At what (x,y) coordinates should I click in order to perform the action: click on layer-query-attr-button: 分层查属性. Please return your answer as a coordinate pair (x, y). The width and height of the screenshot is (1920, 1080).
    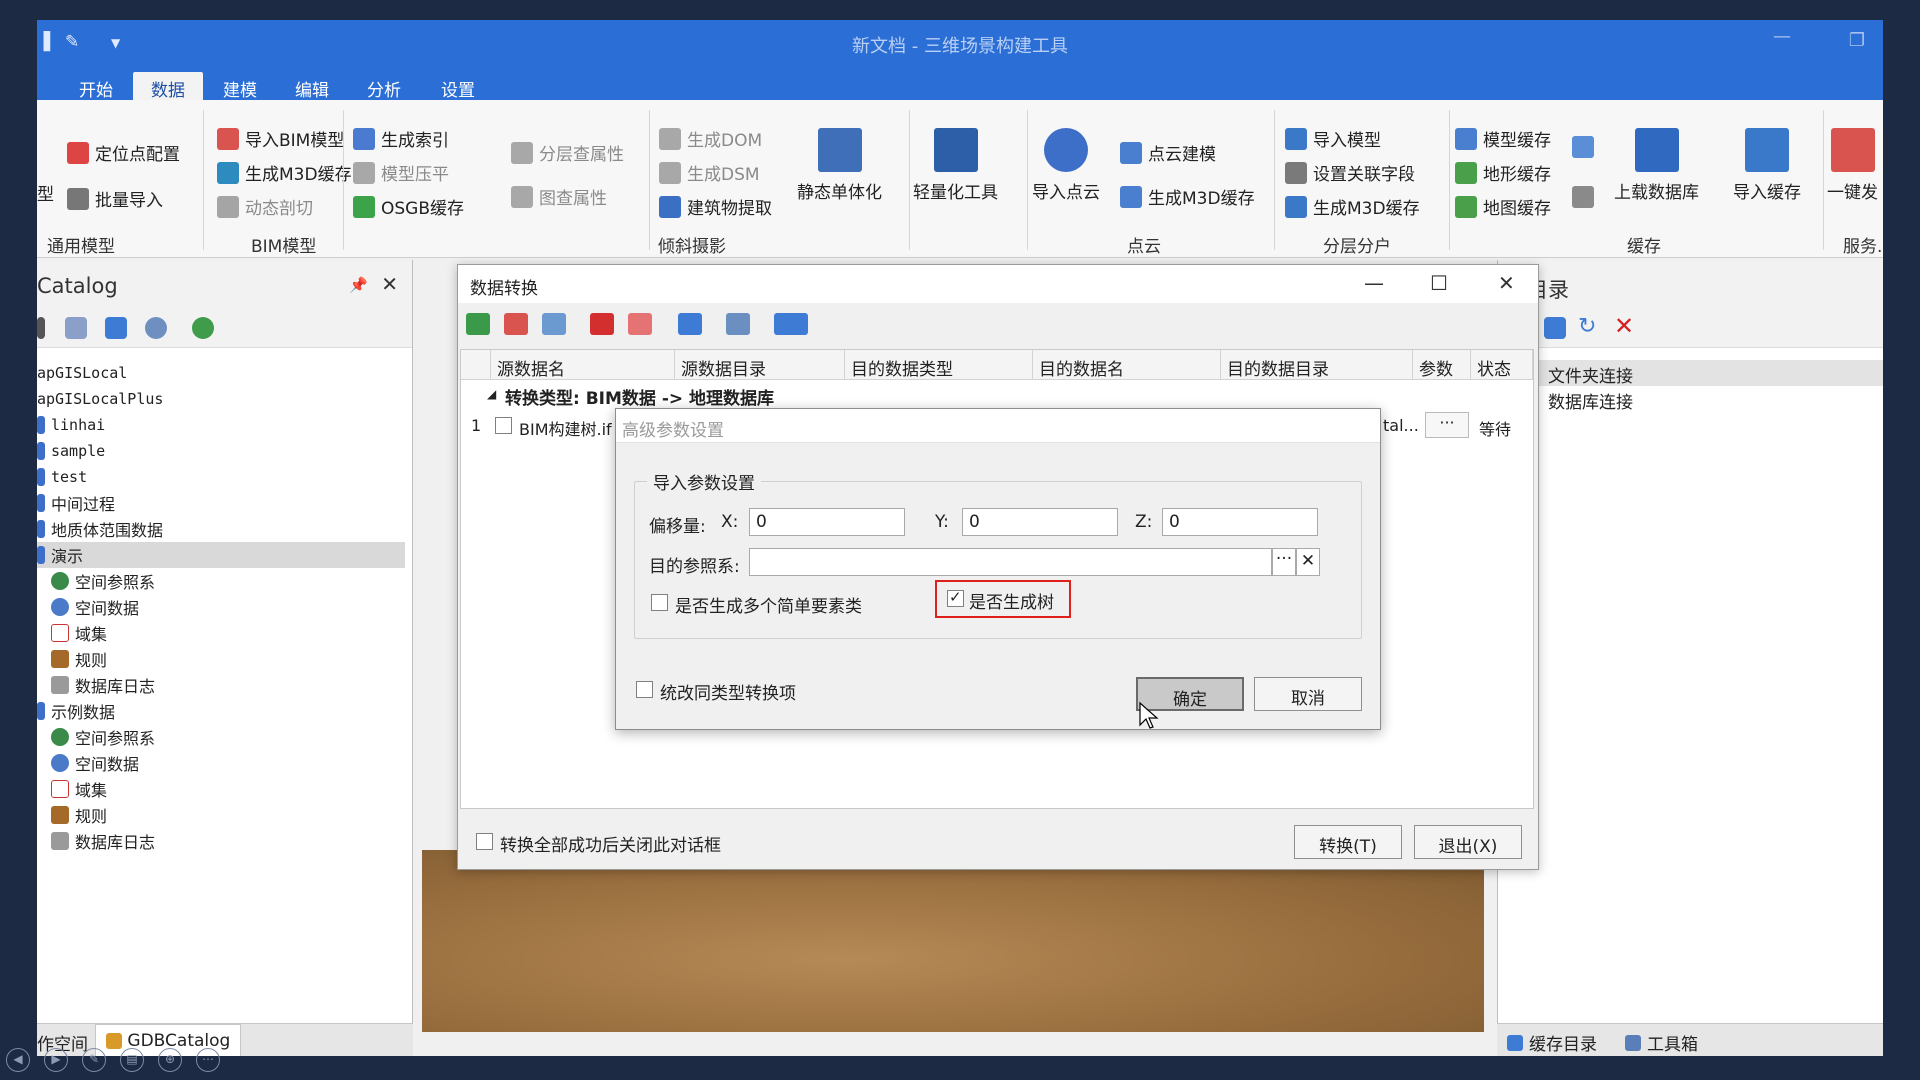
    Looking at the image, I should click on (567, 152).